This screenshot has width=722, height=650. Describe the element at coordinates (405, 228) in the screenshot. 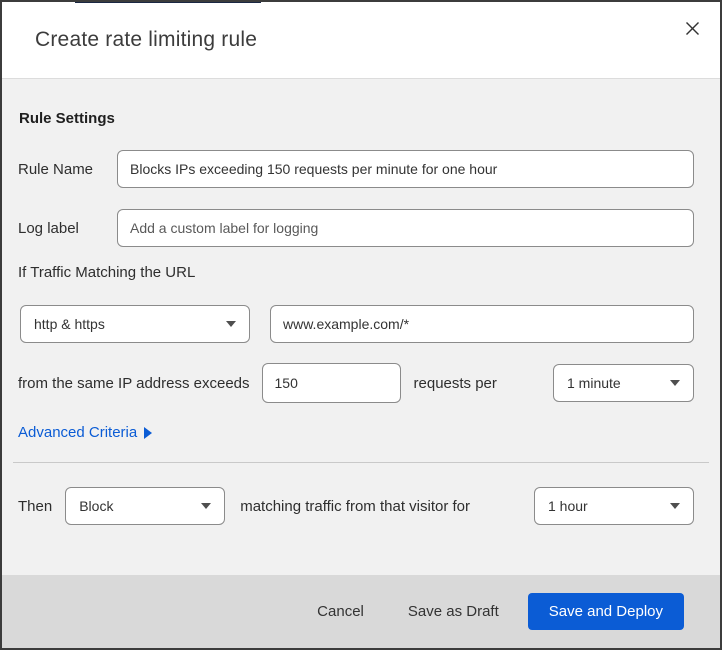

I see `log-label-input` at that location.